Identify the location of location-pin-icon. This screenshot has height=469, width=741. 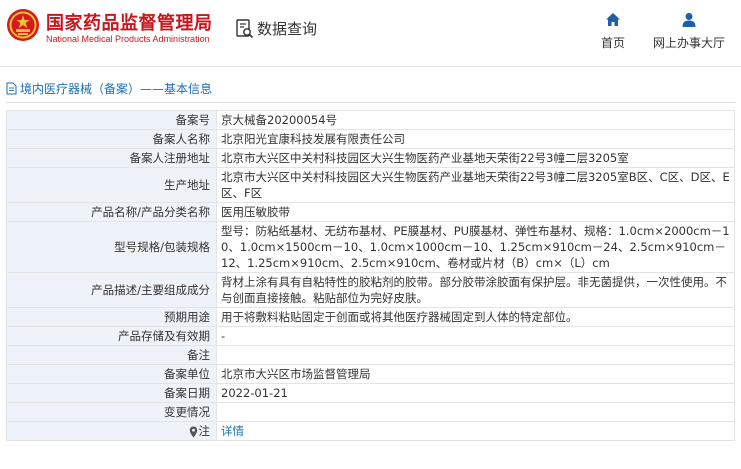
(193, 431).